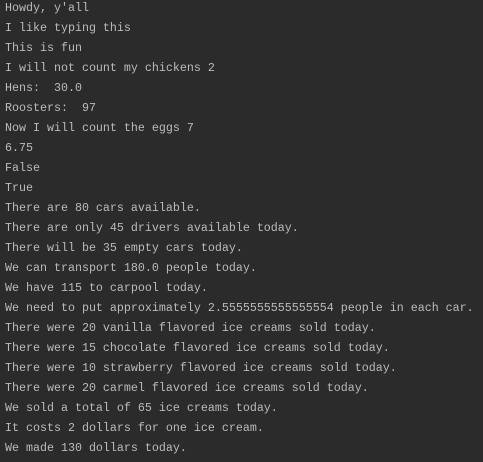 This screenshot has height=462, width=483. What do you see at coordinates (110, 68) in the screenshot?
I see `console-line: I will not count my chickens 2` at bounding box center [110, 68].